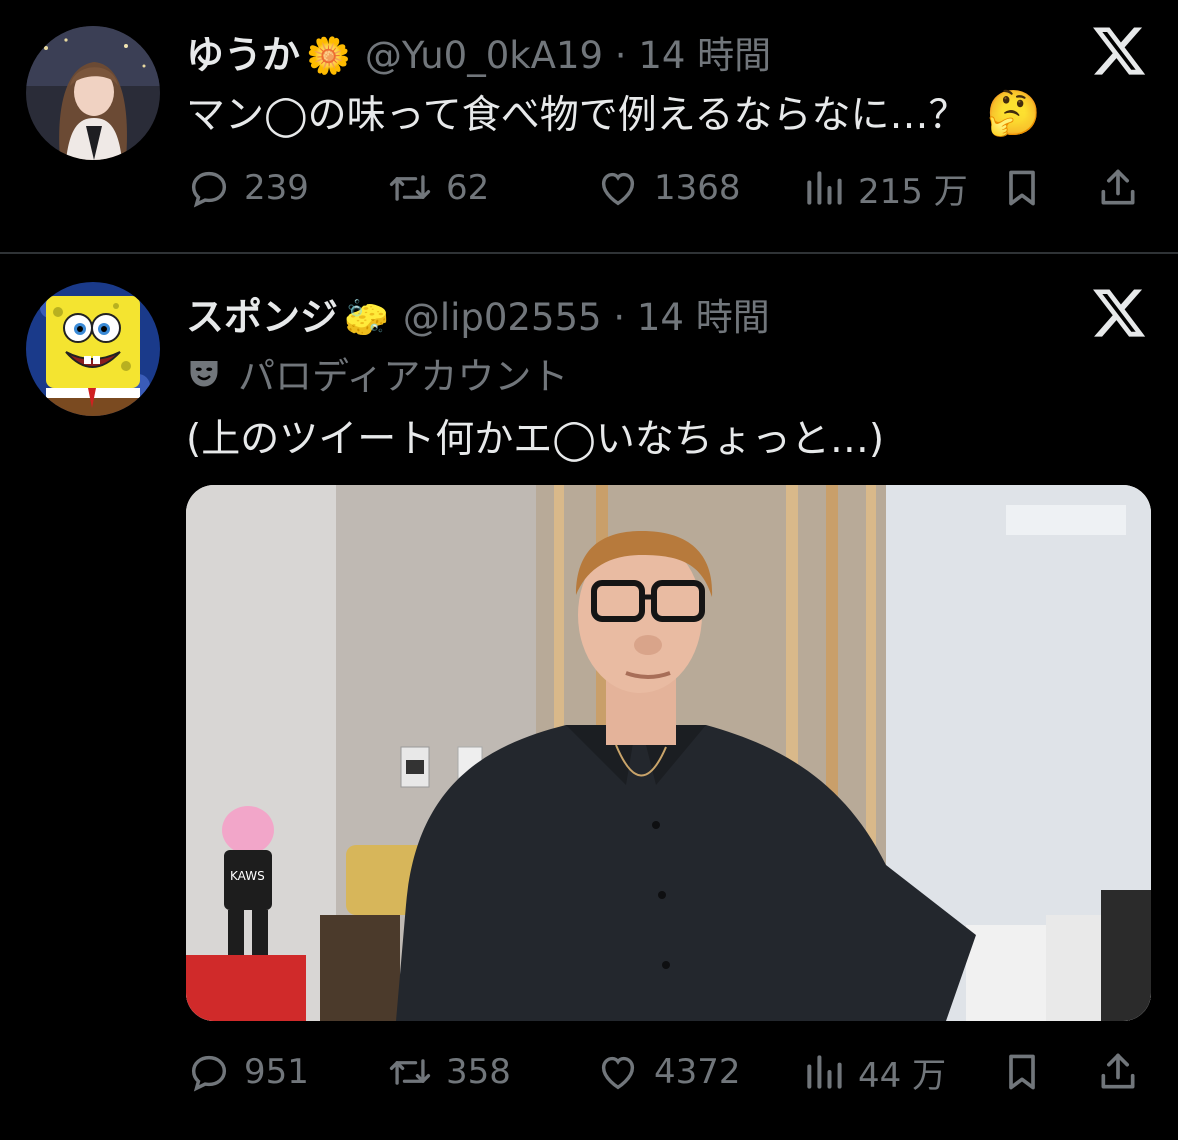  What do you see at coordinates (568, 52) in the screenshot?
I see `handle-and-time: @Yu0_0kA19 · 14 時間` at bounding box center [568, 52].